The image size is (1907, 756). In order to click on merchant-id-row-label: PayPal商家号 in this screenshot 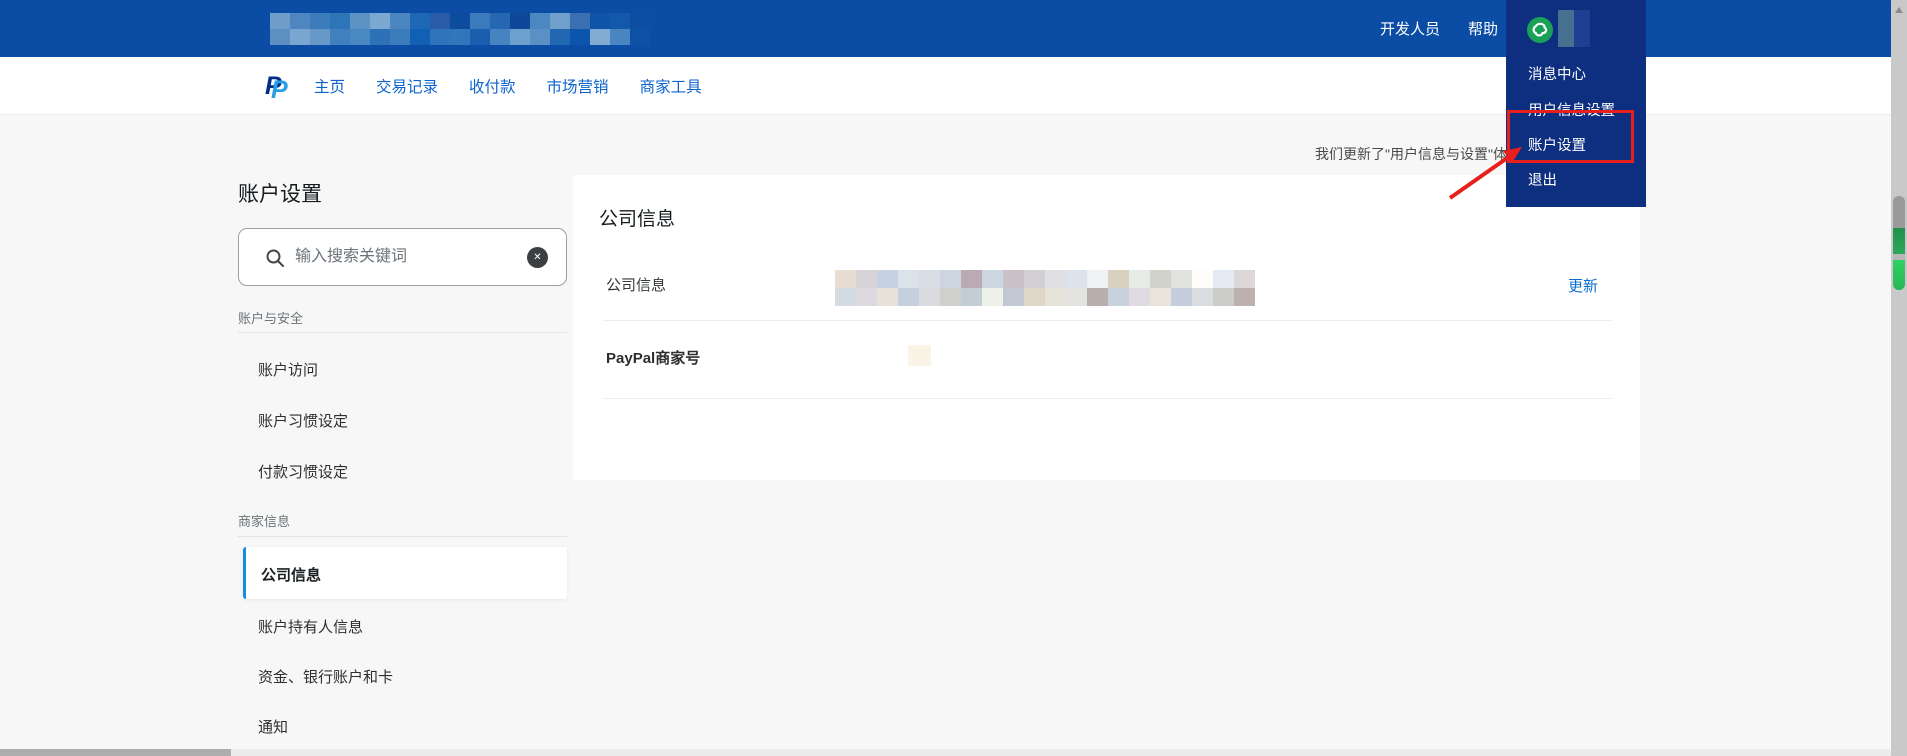, I will do `click(653, 358)`.